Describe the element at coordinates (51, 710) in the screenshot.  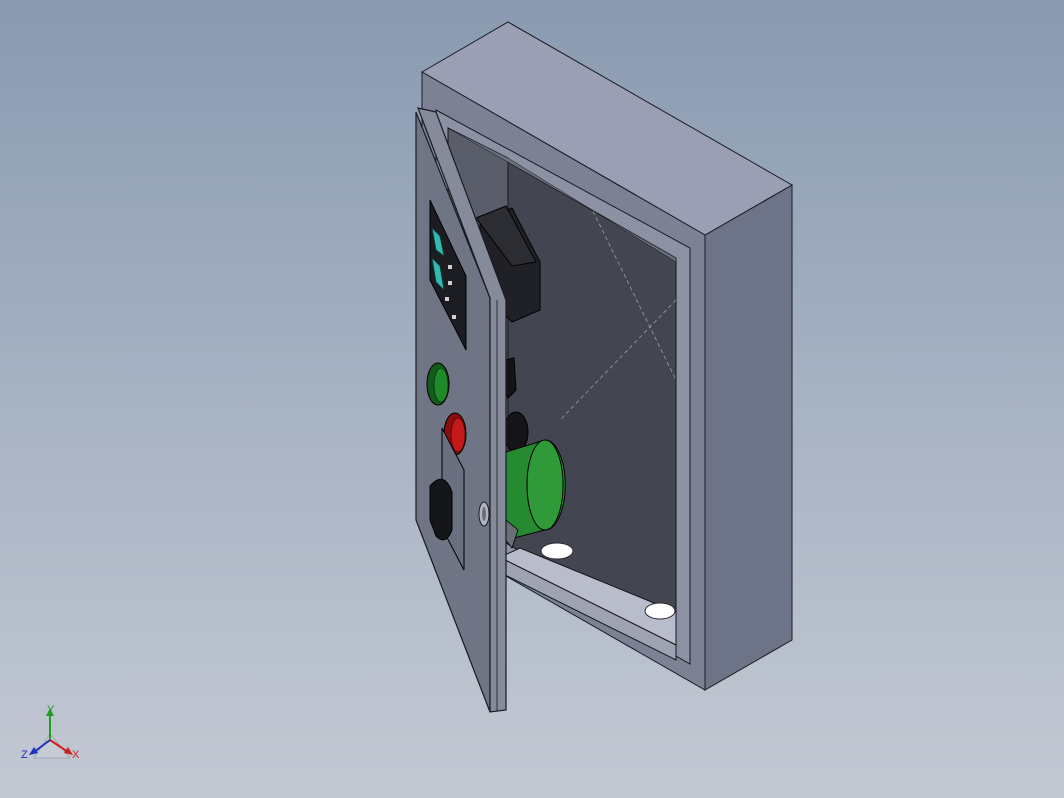
I see `triad-y-label: Y` at that location.